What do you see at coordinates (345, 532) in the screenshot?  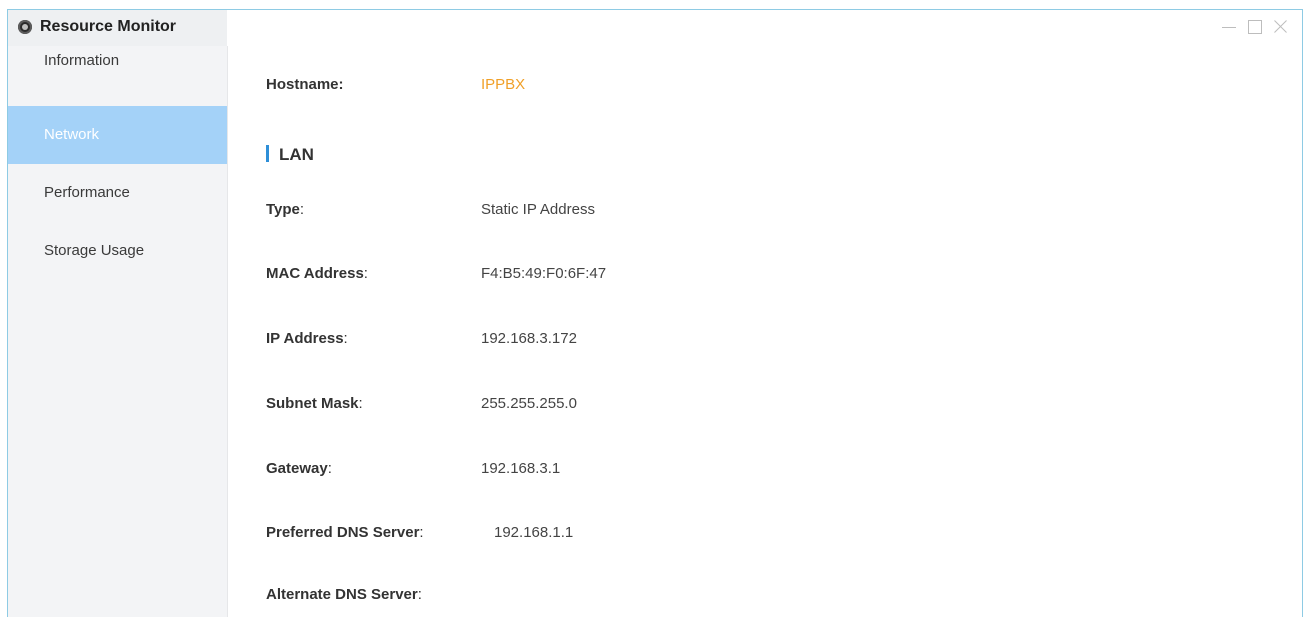 I see `preferred-dns-label: Preferred DNS Server:` at bounding box center [345, 532].